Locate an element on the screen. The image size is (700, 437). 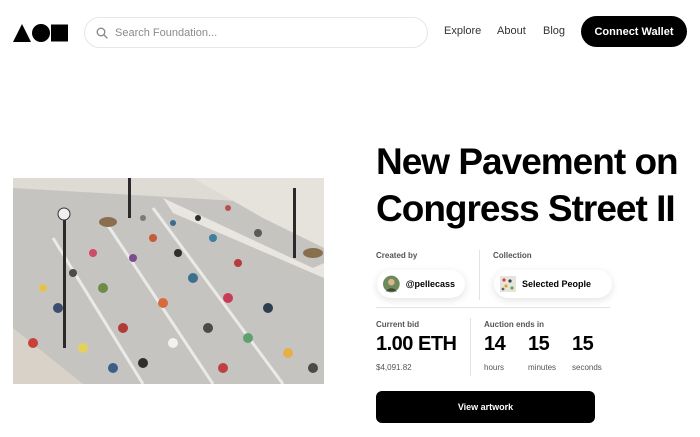
search-icon is located at coordinates (102, 33).